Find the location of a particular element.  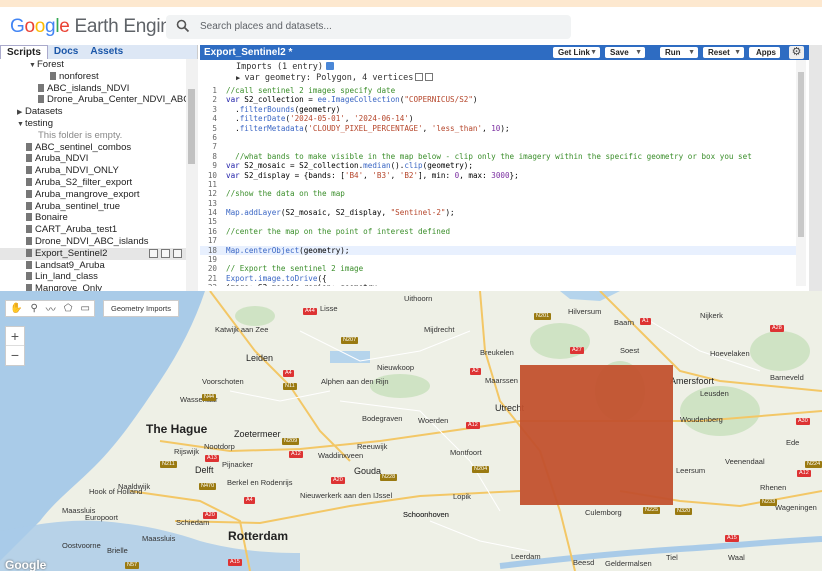

geometry-imports-button: Geometry Imports is located at coordinates (141, 308).